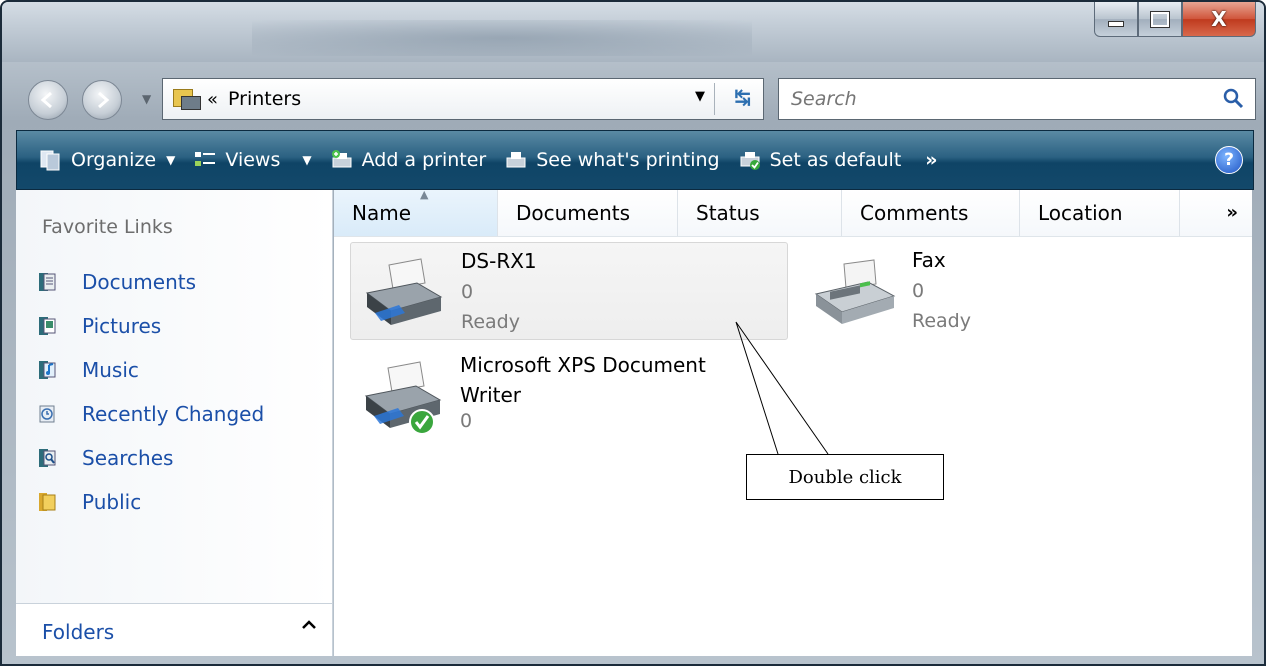  I want to click on maximize-icon, so click(1160, 19).